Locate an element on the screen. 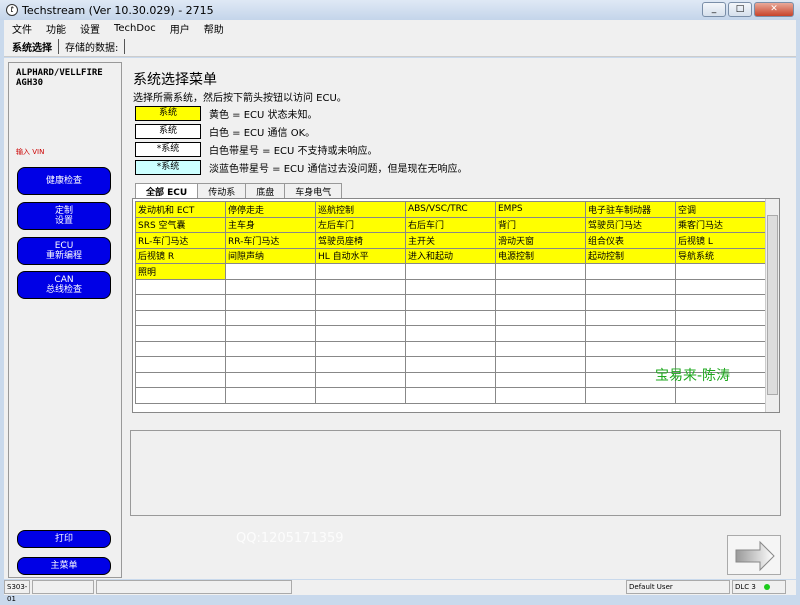  system-cell: 停停走走 is located at coordinates (270, 209).